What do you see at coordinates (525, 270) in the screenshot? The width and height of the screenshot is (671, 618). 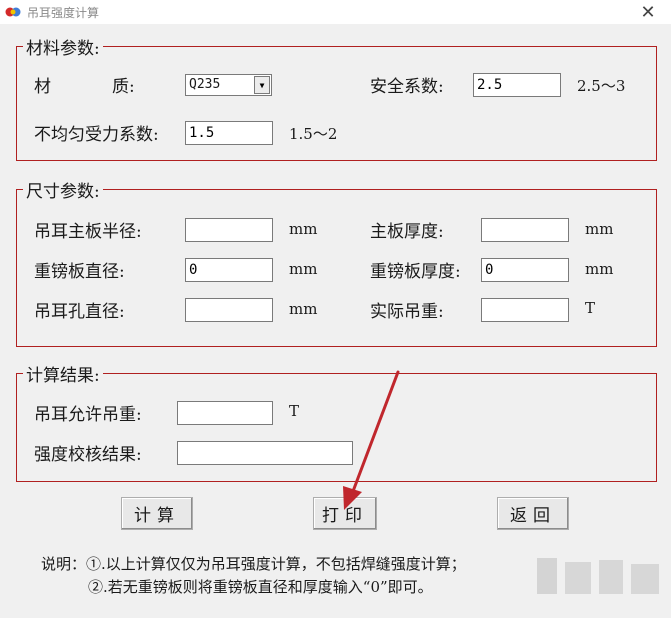 I see `pad-thickness-input: 0` at bounding box center [525, 270].